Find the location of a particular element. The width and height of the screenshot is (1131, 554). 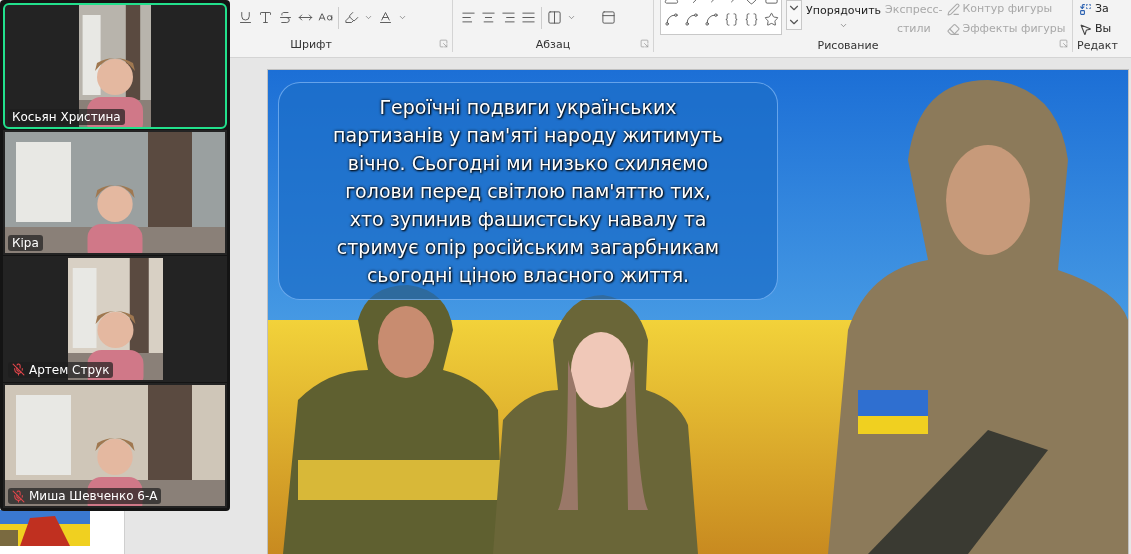

group-label: Рисование is located at coordinates (848, 46).